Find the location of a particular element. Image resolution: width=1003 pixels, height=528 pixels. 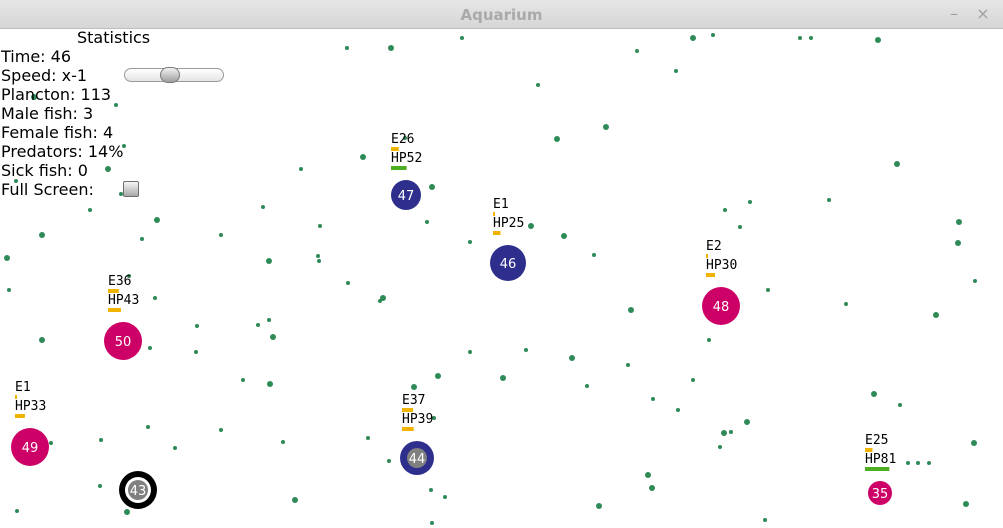

fish-energy-label: E2 is located at coordinates (714, 246).